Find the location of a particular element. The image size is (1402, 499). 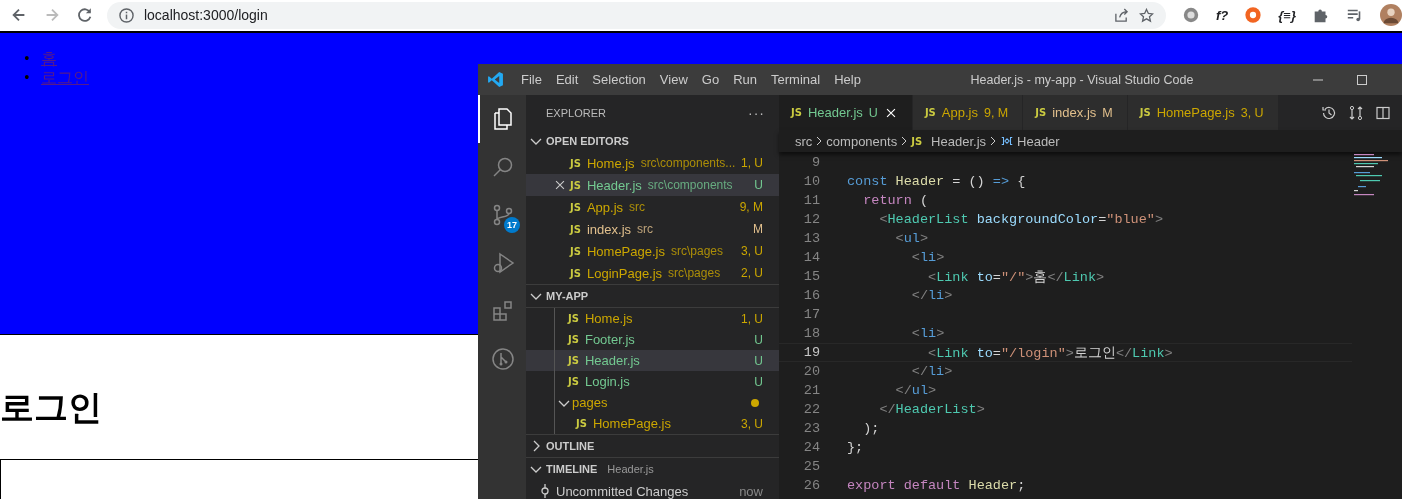

file-name: HomePage.js is located at coordinates (631, 423).